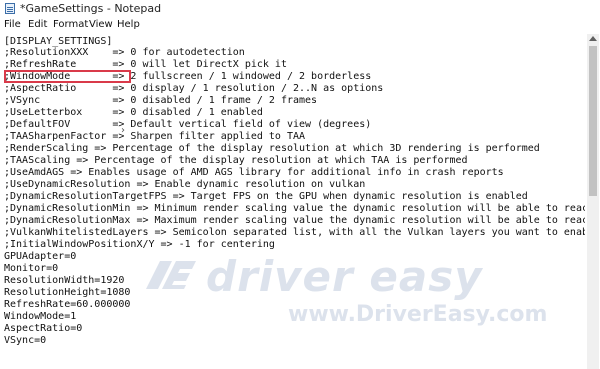  Describe the element at coordinates (12, 24) in the screenshot. I see `menu-file: File` at that location.